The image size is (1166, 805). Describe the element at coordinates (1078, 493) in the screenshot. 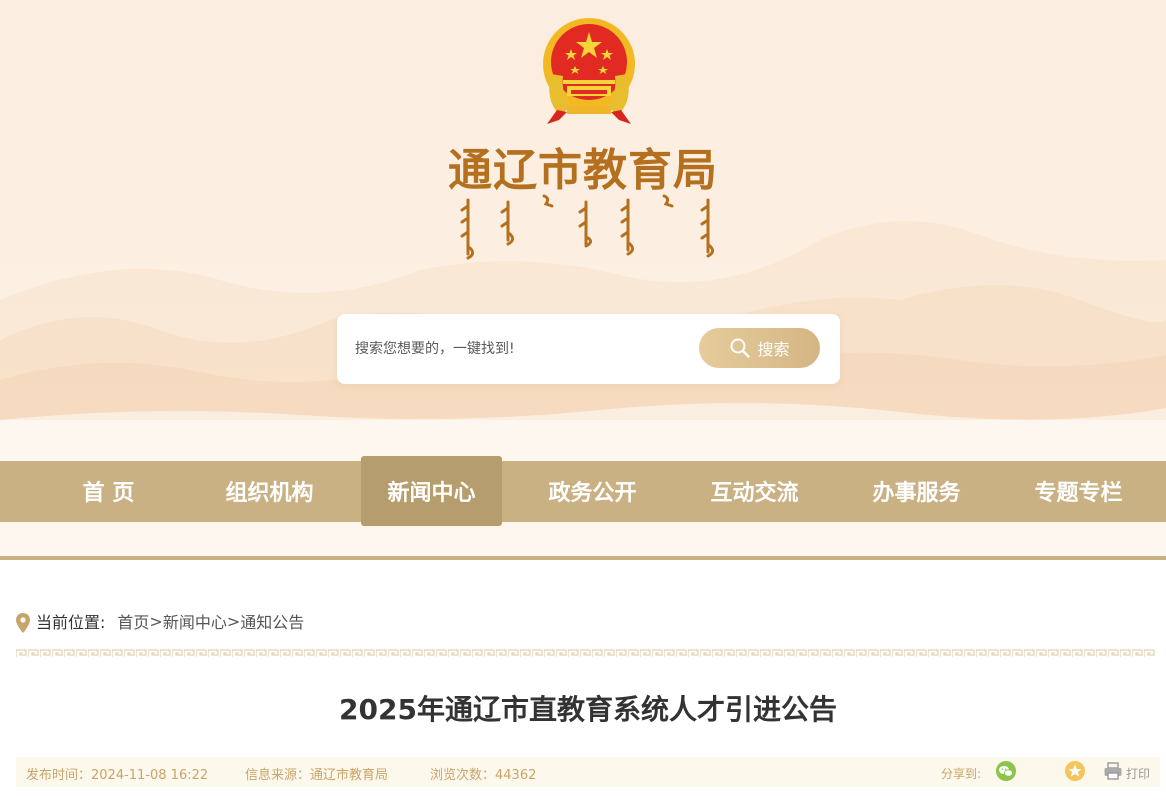

I see `nav-item-label: 专题专栏` at that location.